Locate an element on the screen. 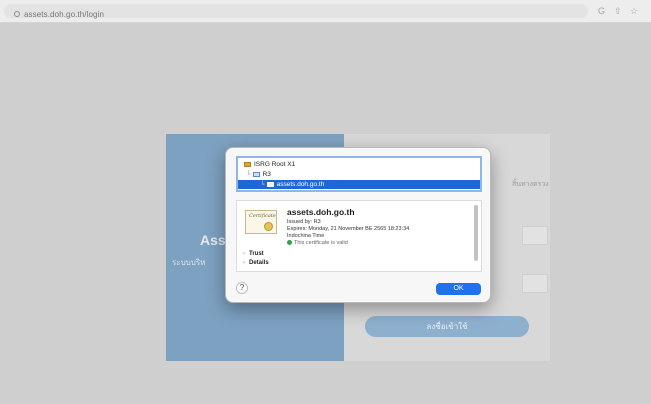 This screenshot has height=404, width=651. tree-item-label: ISRG Root X1 is located at coordinates (275, 164).